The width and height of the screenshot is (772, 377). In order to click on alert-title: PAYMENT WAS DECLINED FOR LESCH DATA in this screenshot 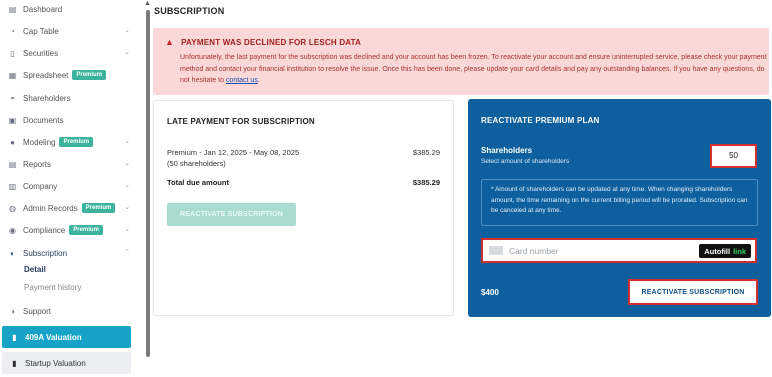, I will do `click(271, 42)`.